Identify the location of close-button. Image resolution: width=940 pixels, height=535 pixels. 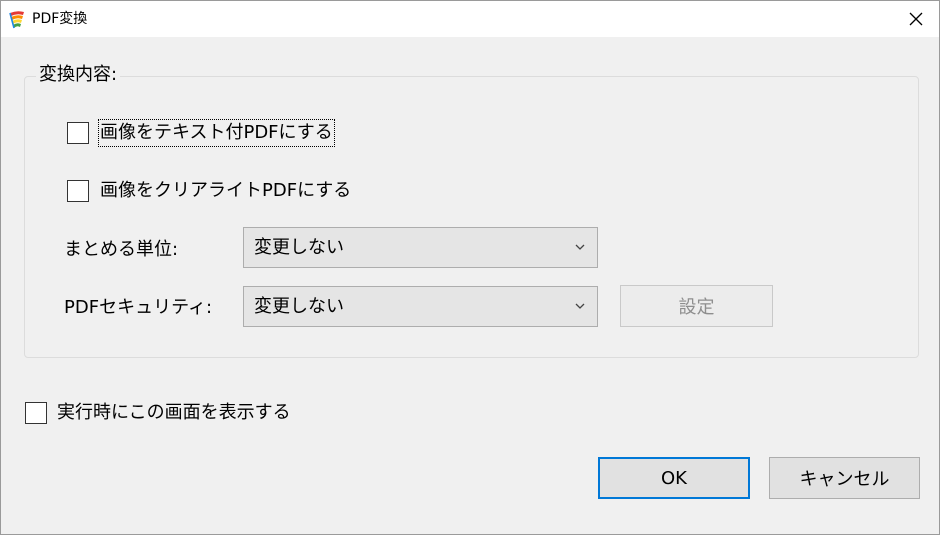
(916, 19).